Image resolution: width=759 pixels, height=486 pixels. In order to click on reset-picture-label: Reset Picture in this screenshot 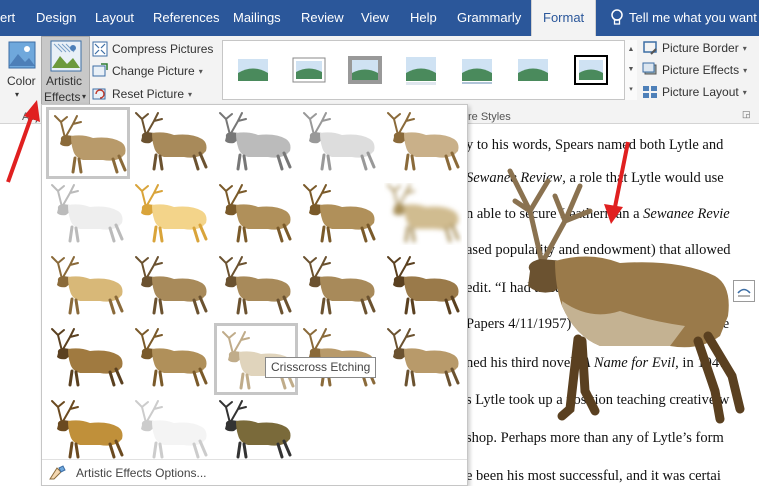, I will do `click(148, 94)`.